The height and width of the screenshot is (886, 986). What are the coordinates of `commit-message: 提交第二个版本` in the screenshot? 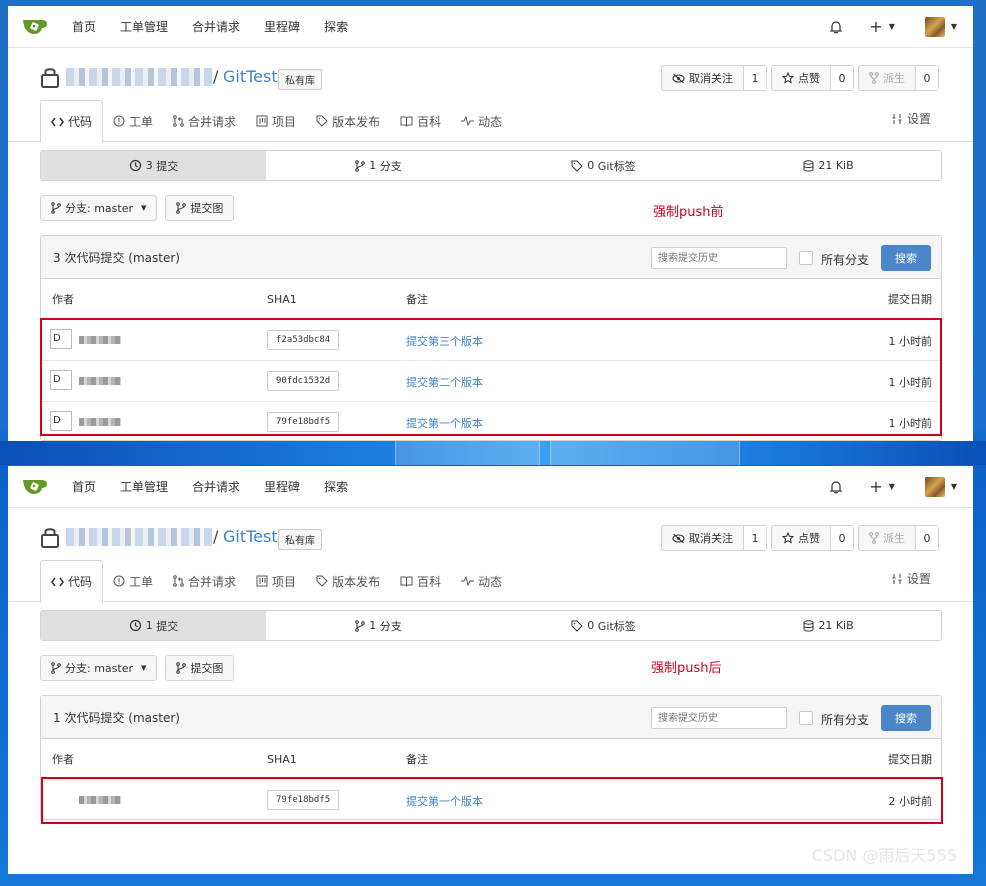 It's located at (444, 382).